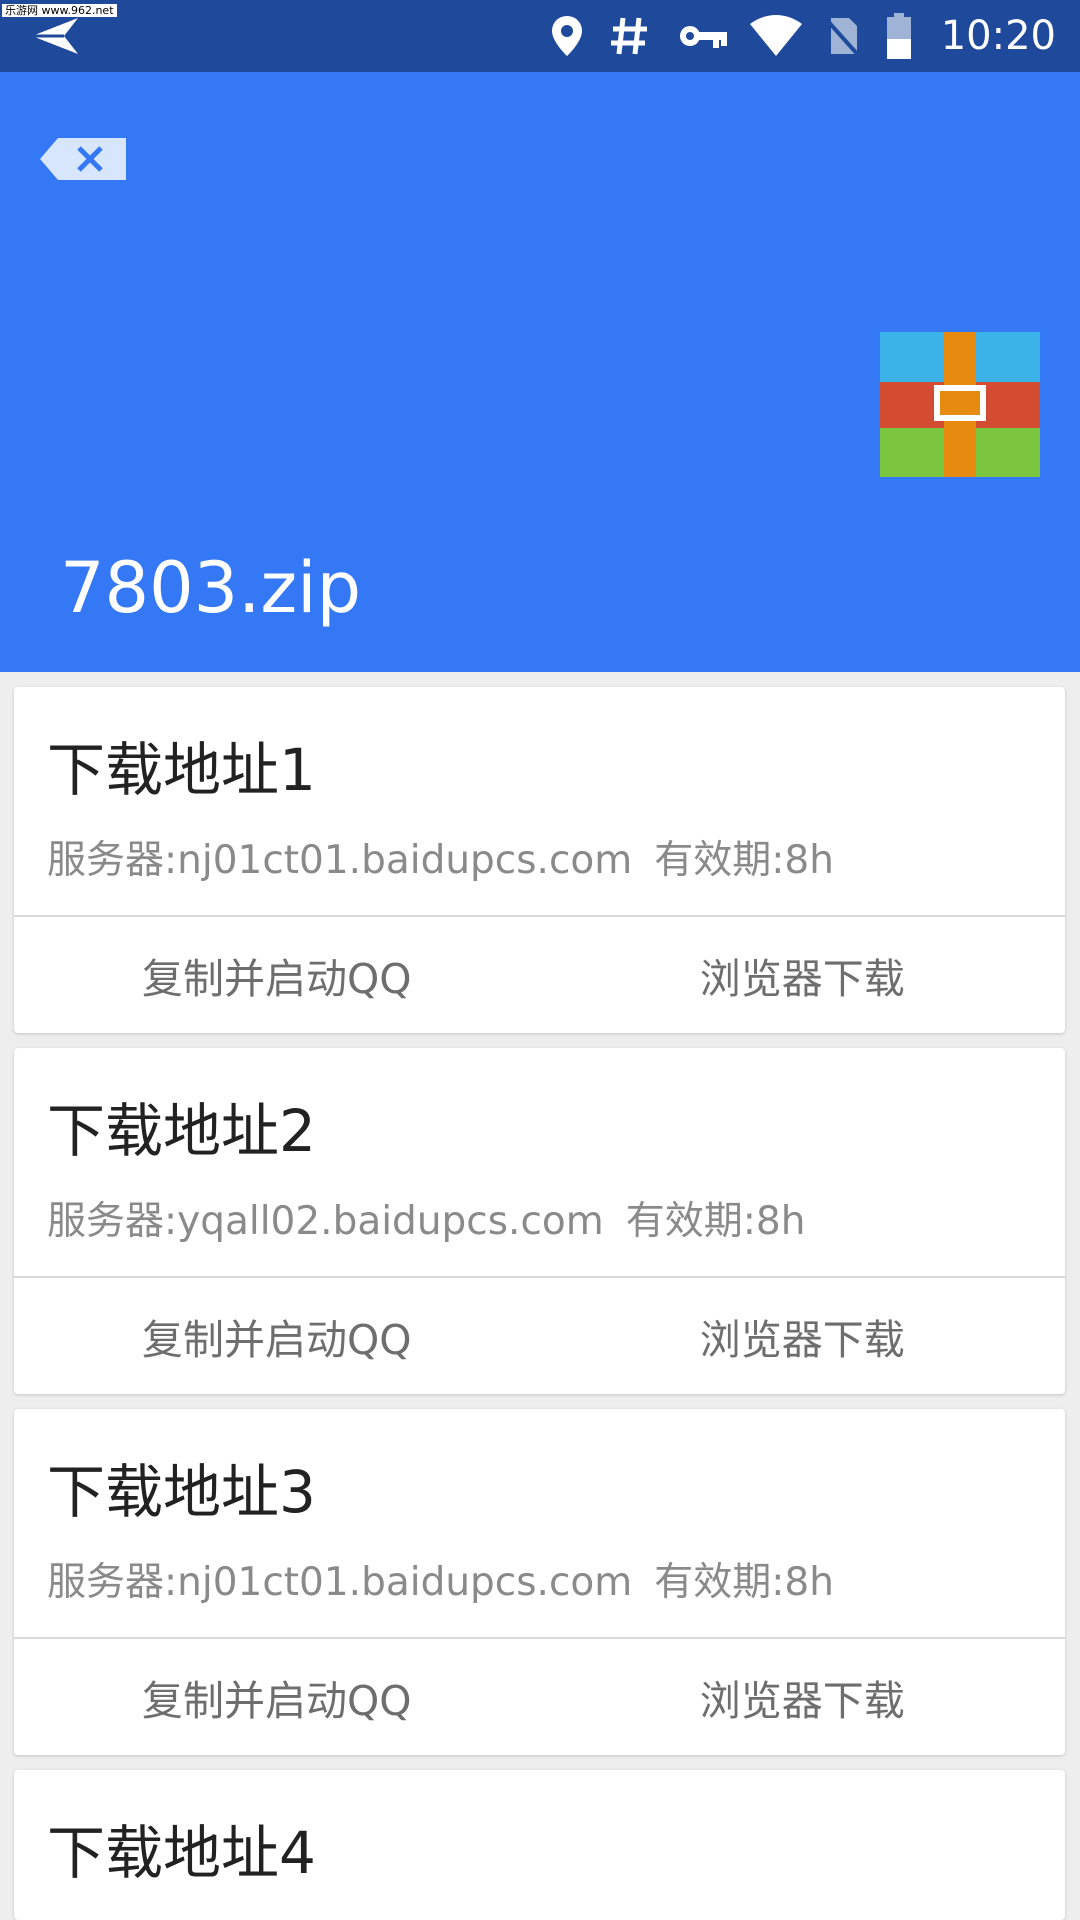 Image resolution: width=1080 pixels, height=1920 pixels. I want to click on no-sim-icon, so click(841, 36).